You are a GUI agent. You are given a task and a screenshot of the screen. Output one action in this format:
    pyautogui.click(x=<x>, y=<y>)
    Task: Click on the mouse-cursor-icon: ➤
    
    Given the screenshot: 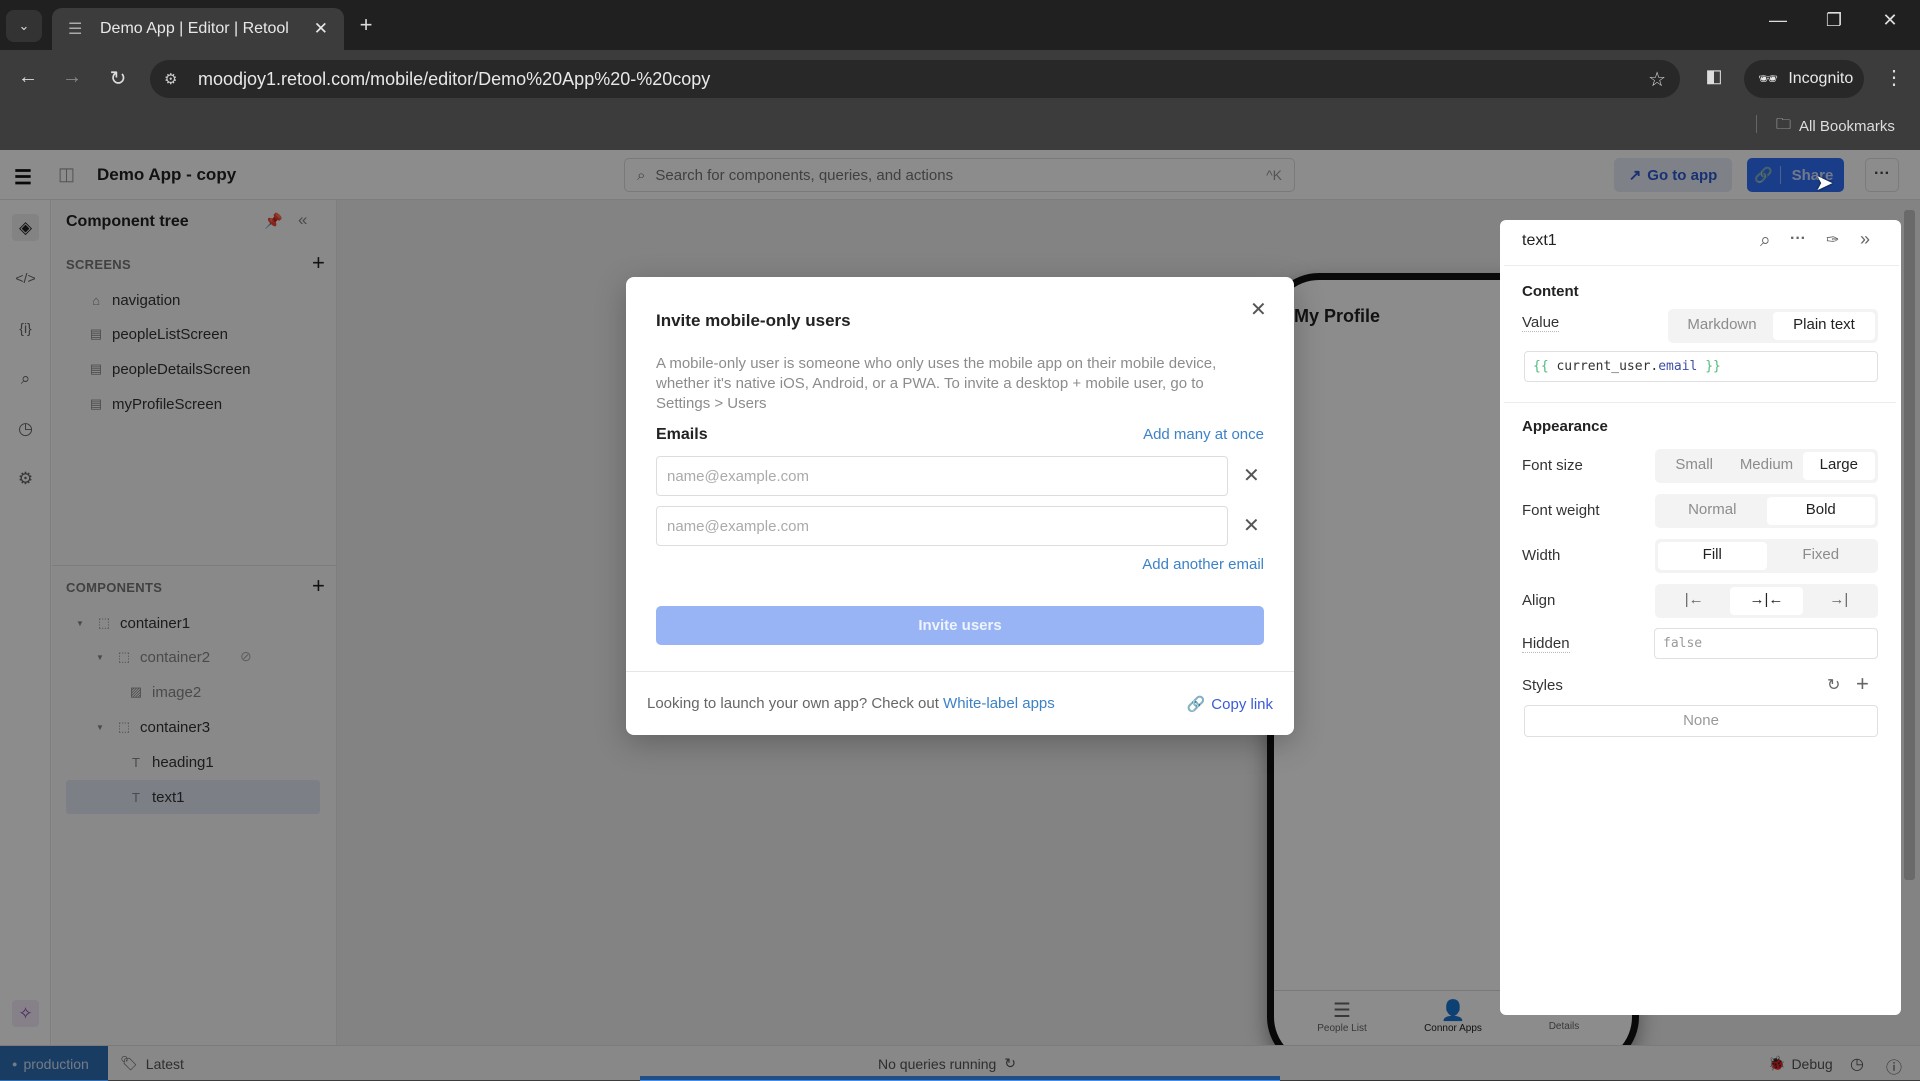 What is the action you would take?
    pyautogui.click(x=1824, y=182)
    